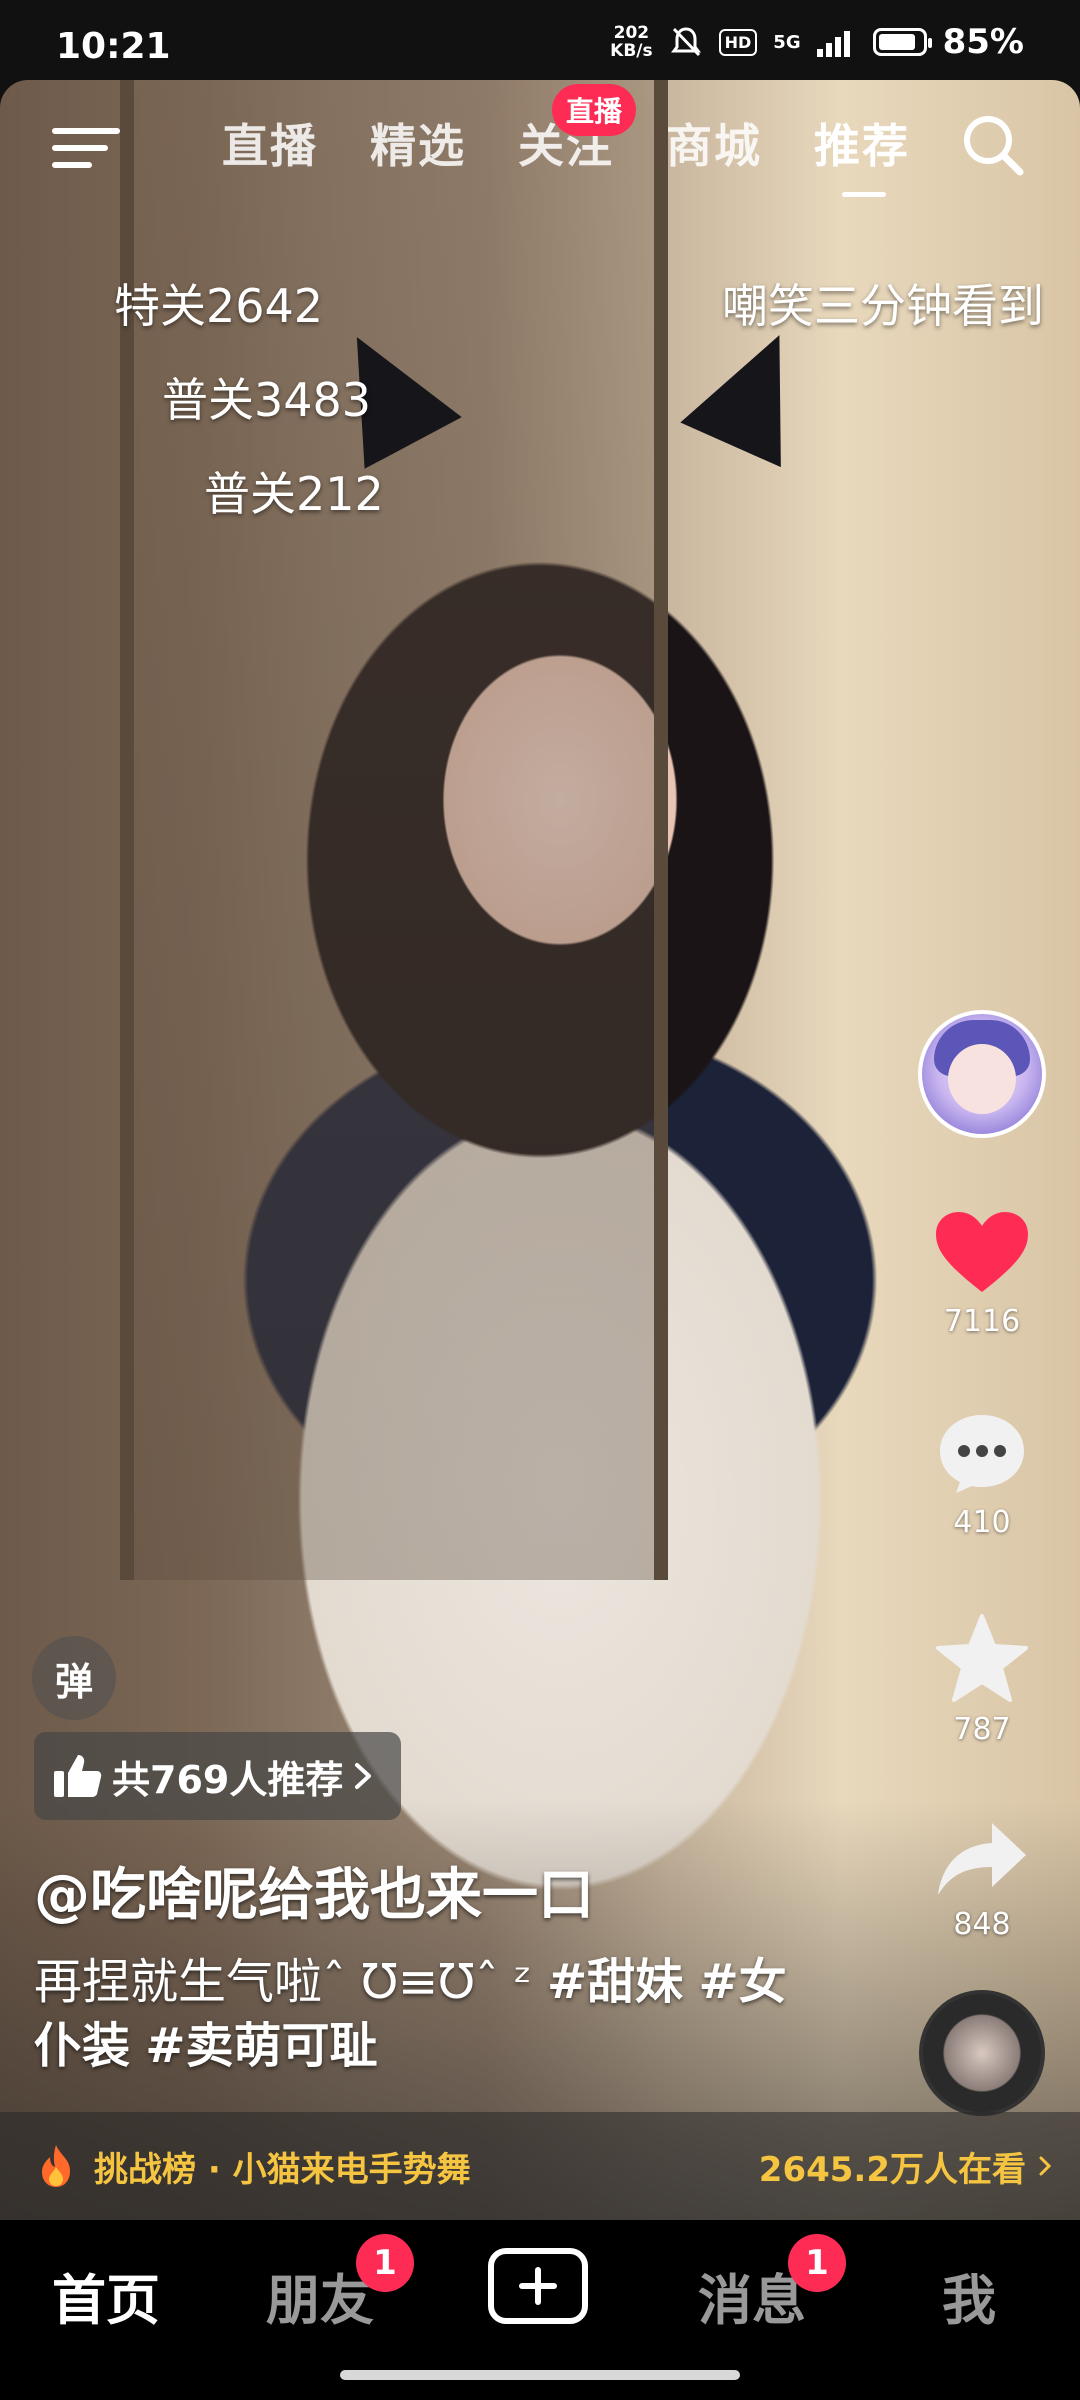 This screenshot has height=2400, width=1080. I want to click on author-name: @吃啥呢给我也来一口, so click(314, 1890).